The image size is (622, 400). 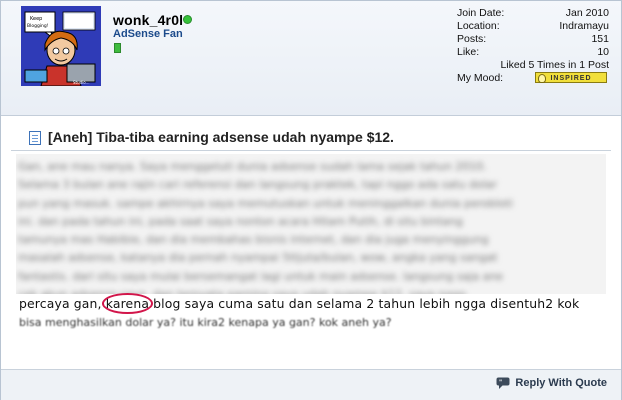 What do you see at coordinates (311, 150) in the screenshot?
I see `divider` at bounding box center [311, 150].